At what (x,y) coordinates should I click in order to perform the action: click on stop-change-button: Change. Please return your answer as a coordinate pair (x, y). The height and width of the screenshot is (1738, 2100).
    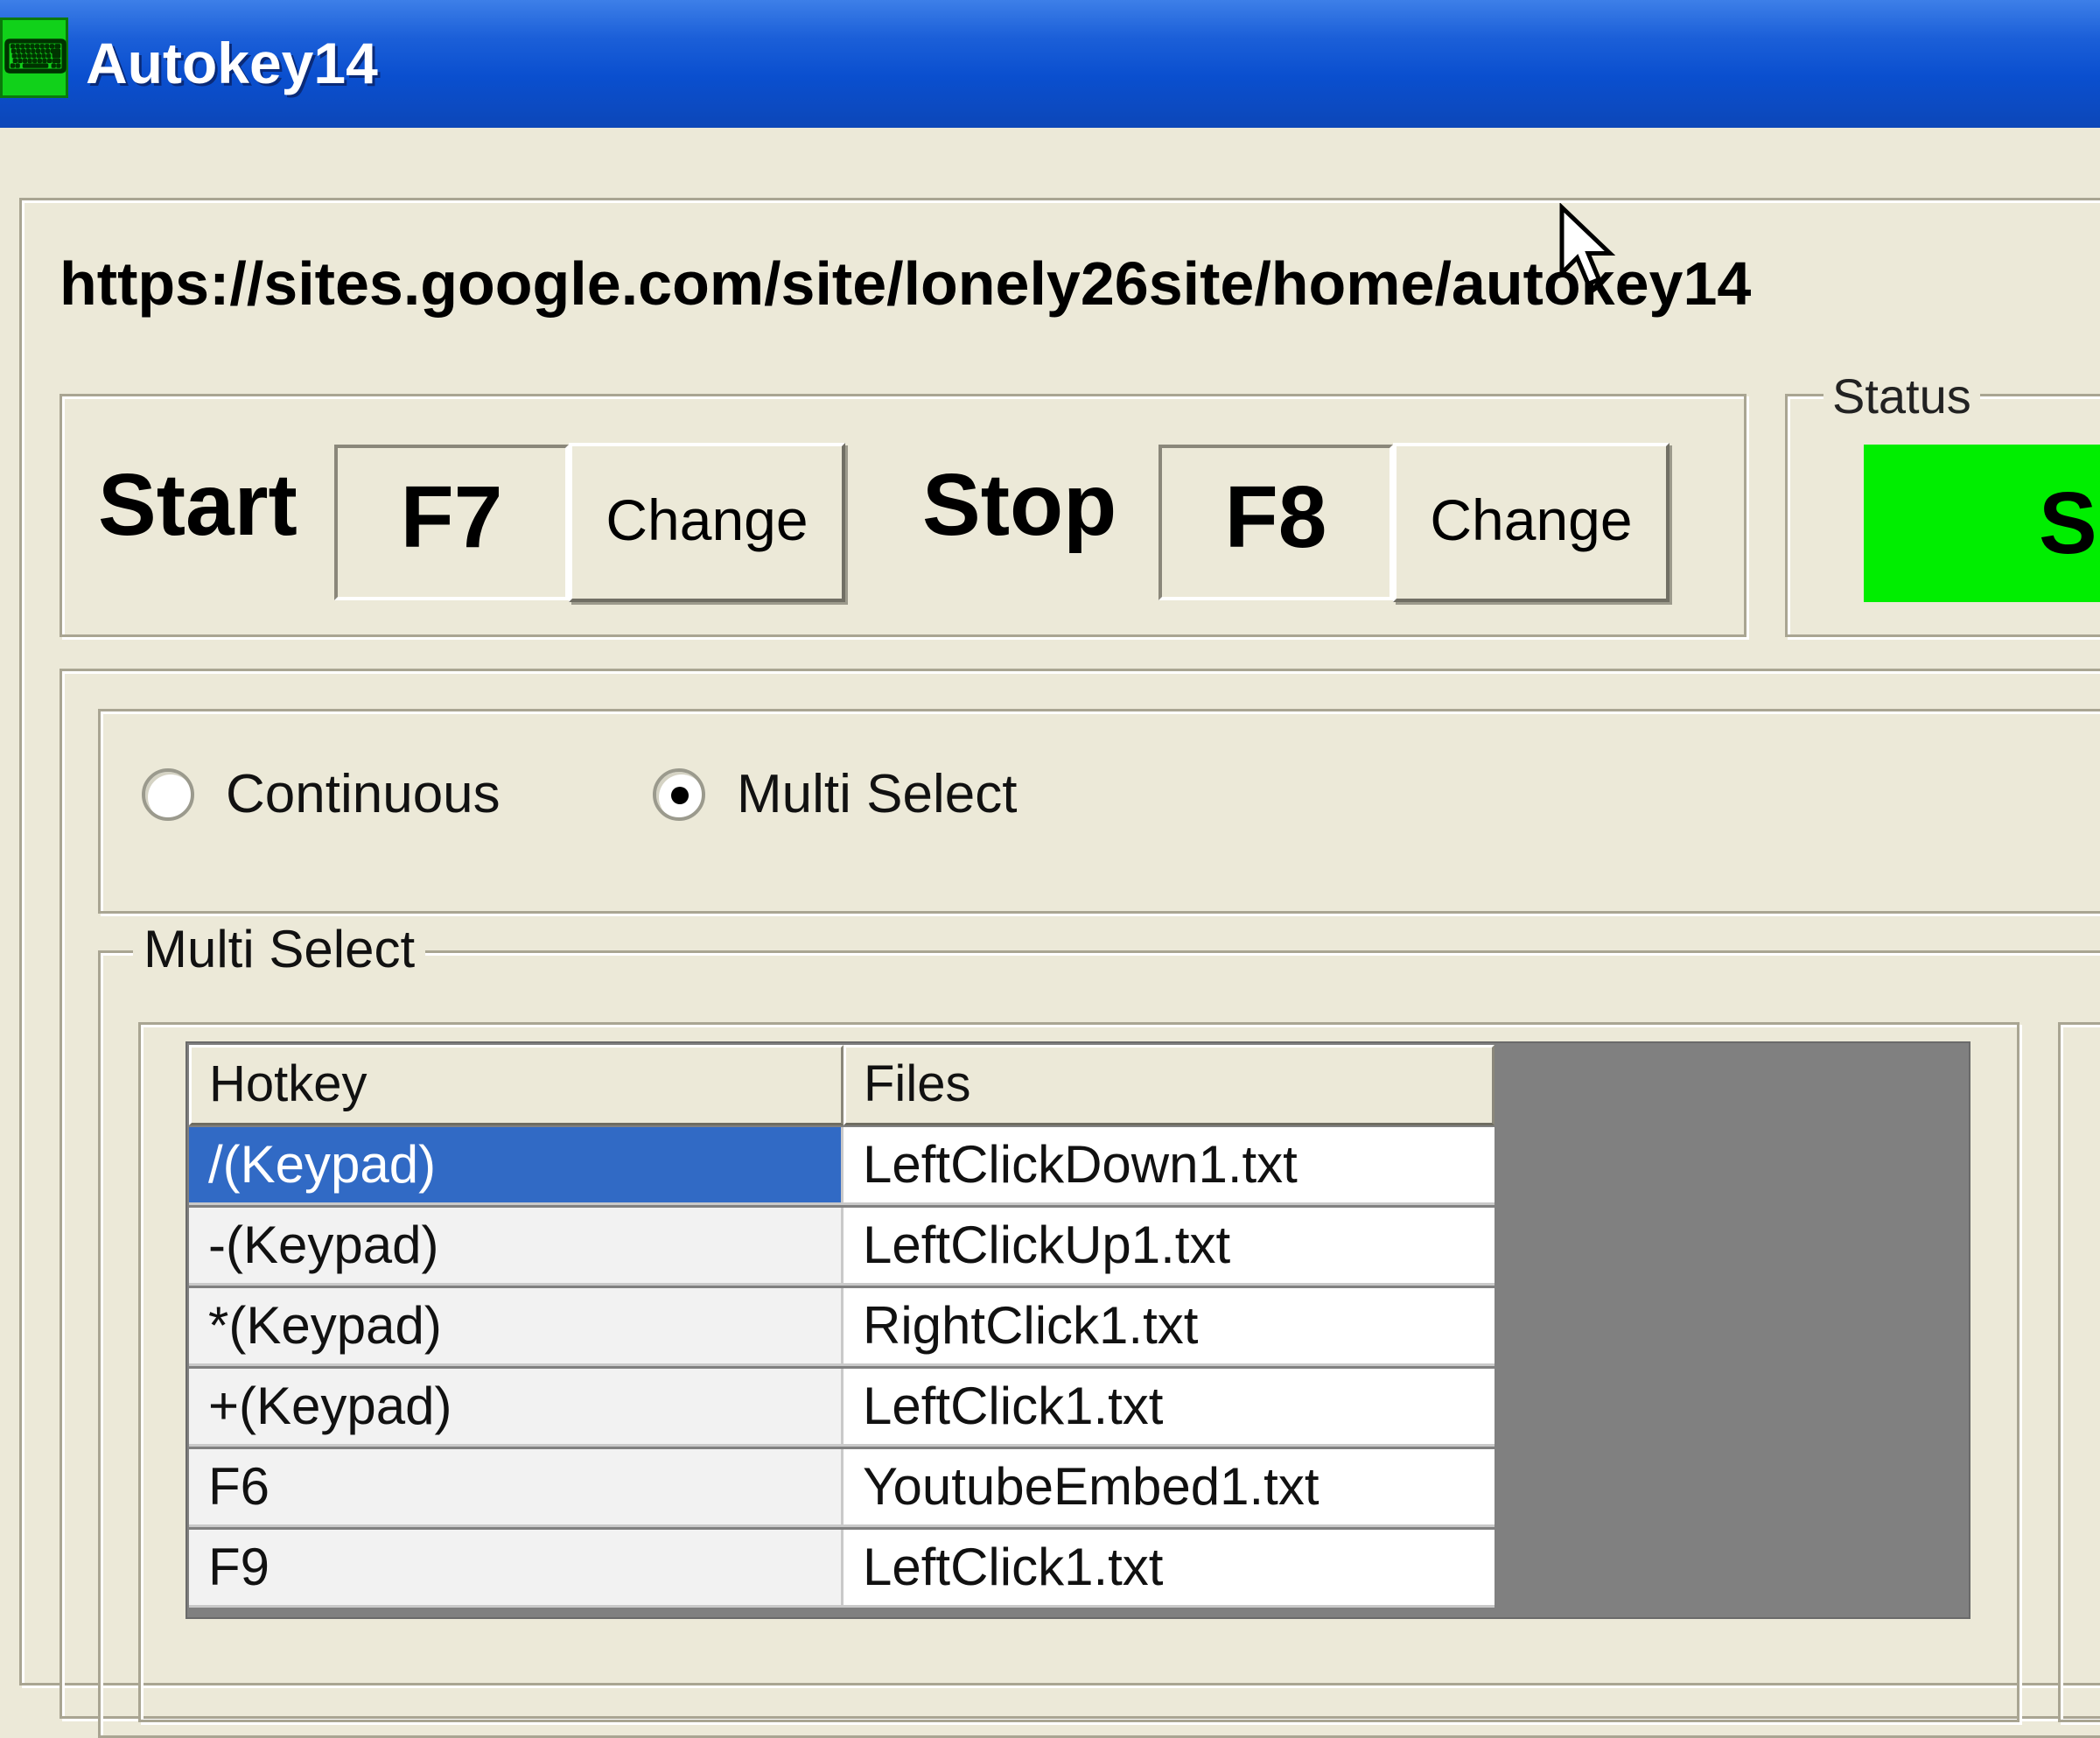
    Looking at the image, I should click on (1531, 522).